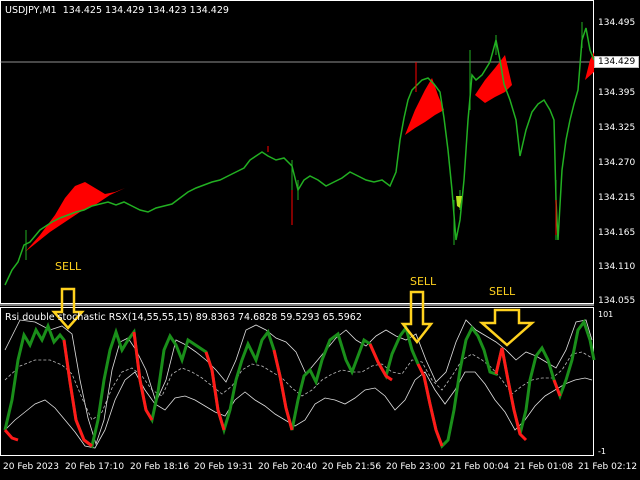  What do you see at coordinates (95, 467) in the screenshot?
I see `time-label: 20 Feb 17:10` at bounding box center [95, 467].